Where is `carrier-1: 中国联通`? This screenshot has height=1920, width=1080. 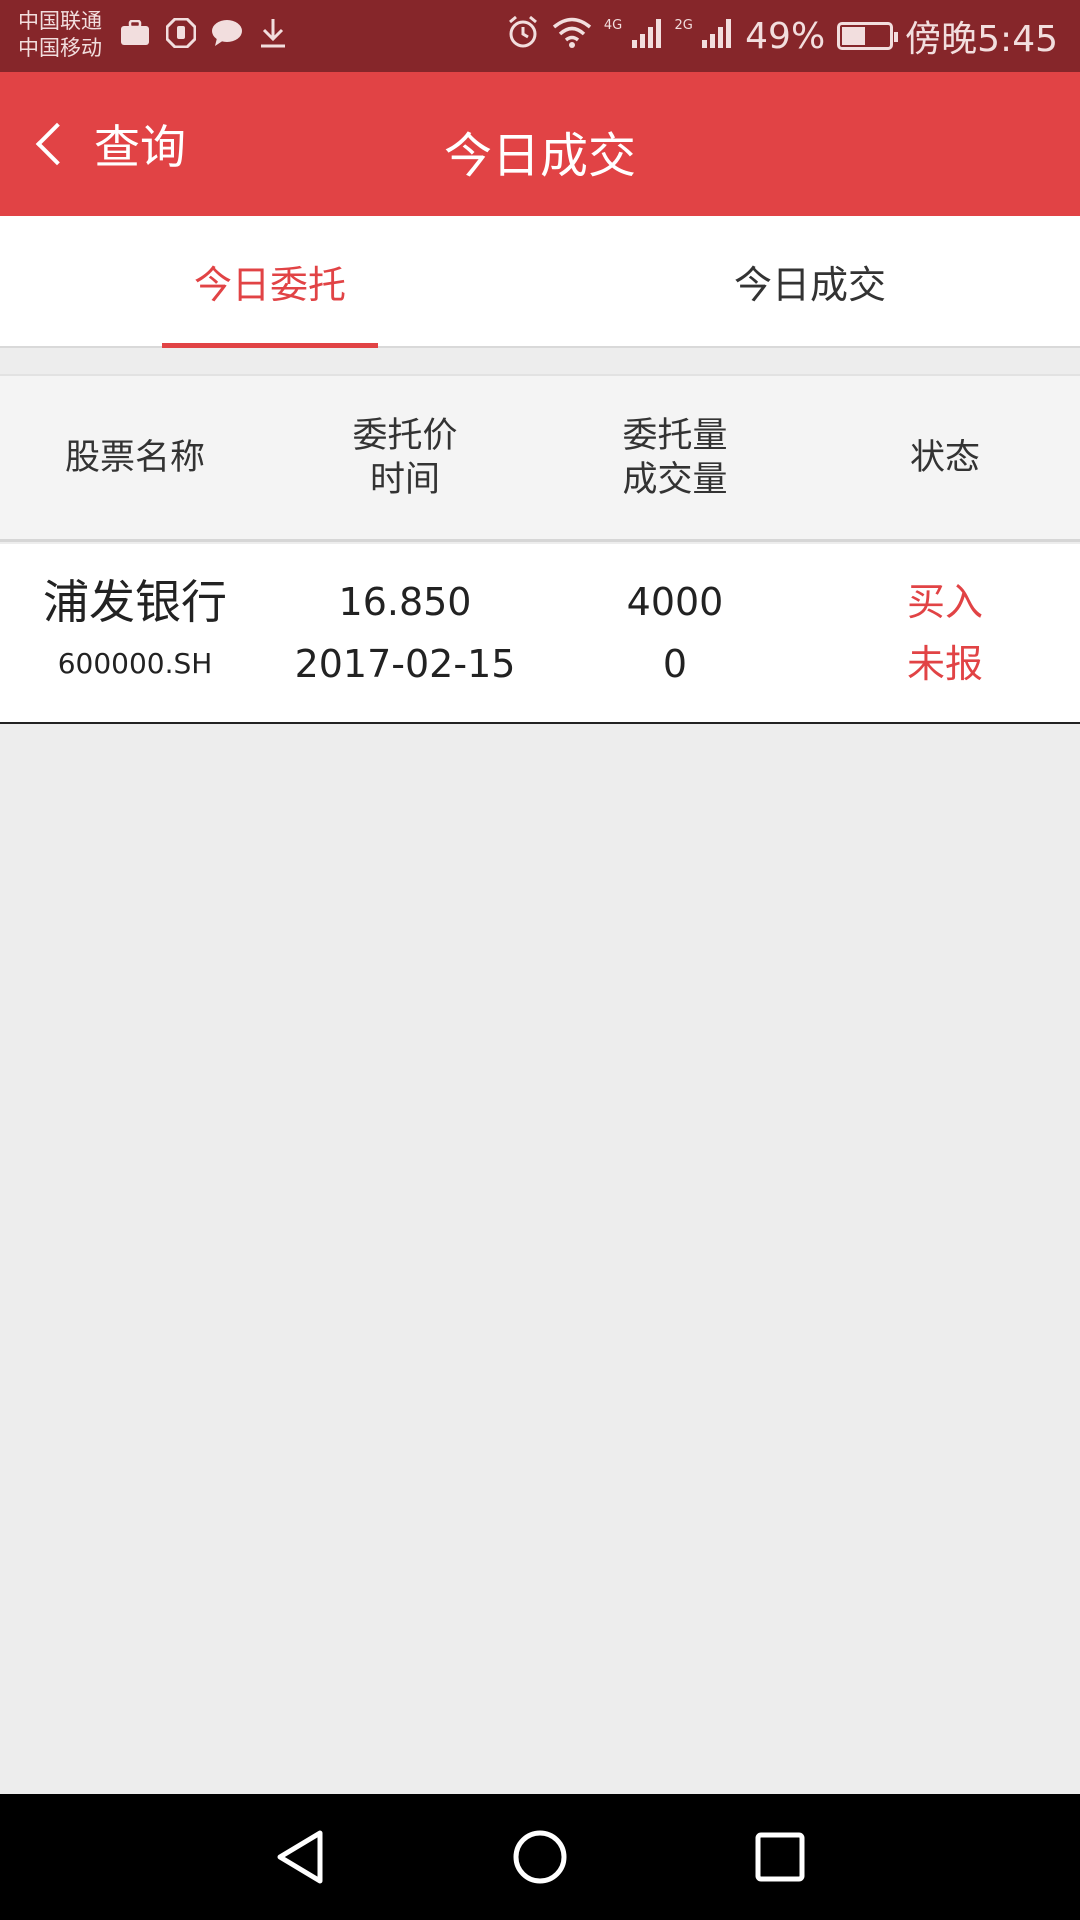 carrier-1: 中国联通 is located at coordinates (60, 21).